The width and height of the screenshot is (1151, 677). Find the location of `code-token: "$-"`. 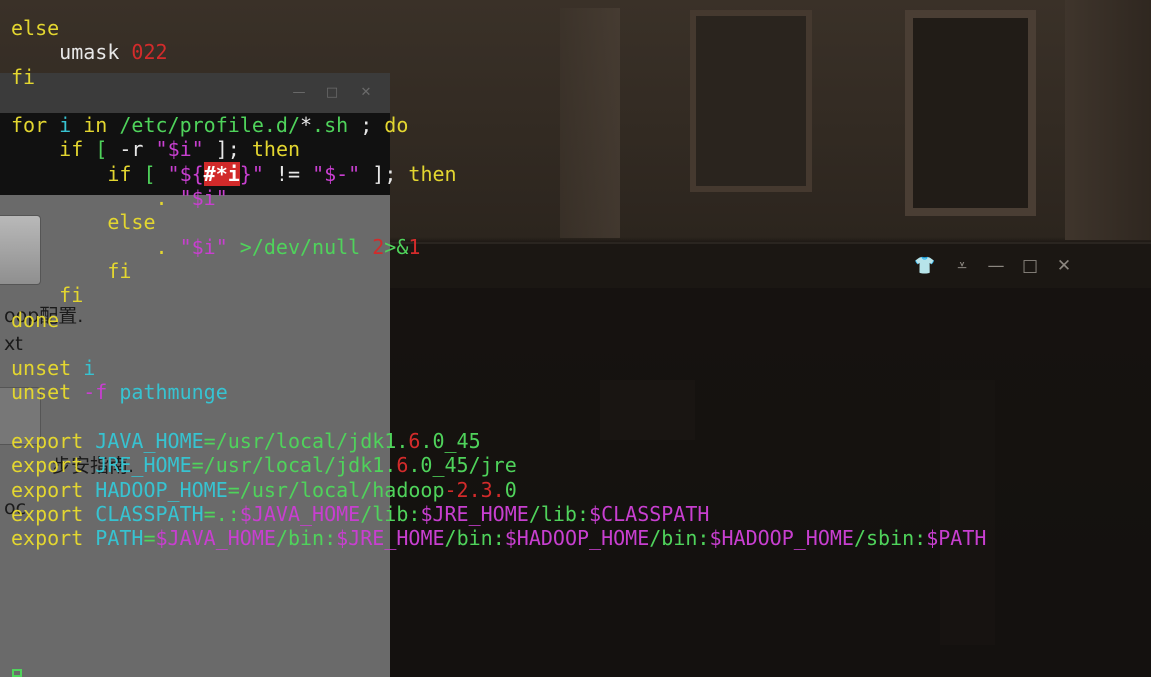

code-token: "$-" is located at coordinates (336, 173).